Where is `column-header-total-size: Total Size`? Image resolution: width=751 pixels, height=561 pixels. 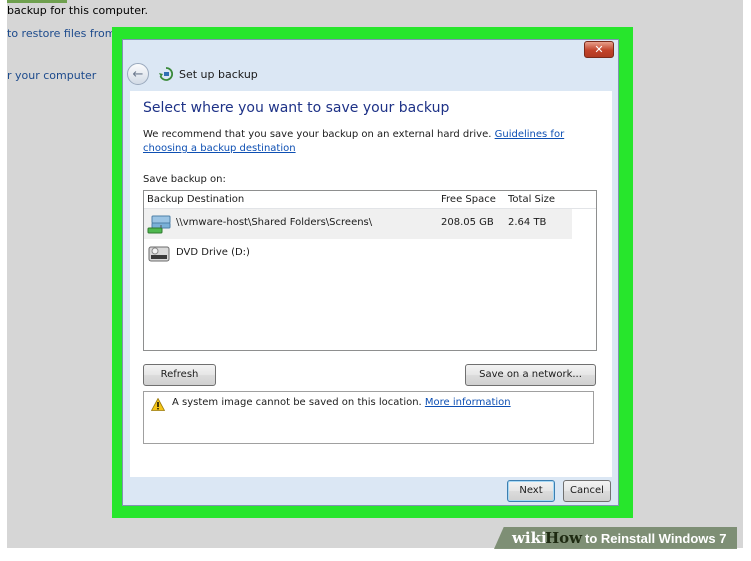 column-header-total-size: Total Size is located at coordinates (531, 199).